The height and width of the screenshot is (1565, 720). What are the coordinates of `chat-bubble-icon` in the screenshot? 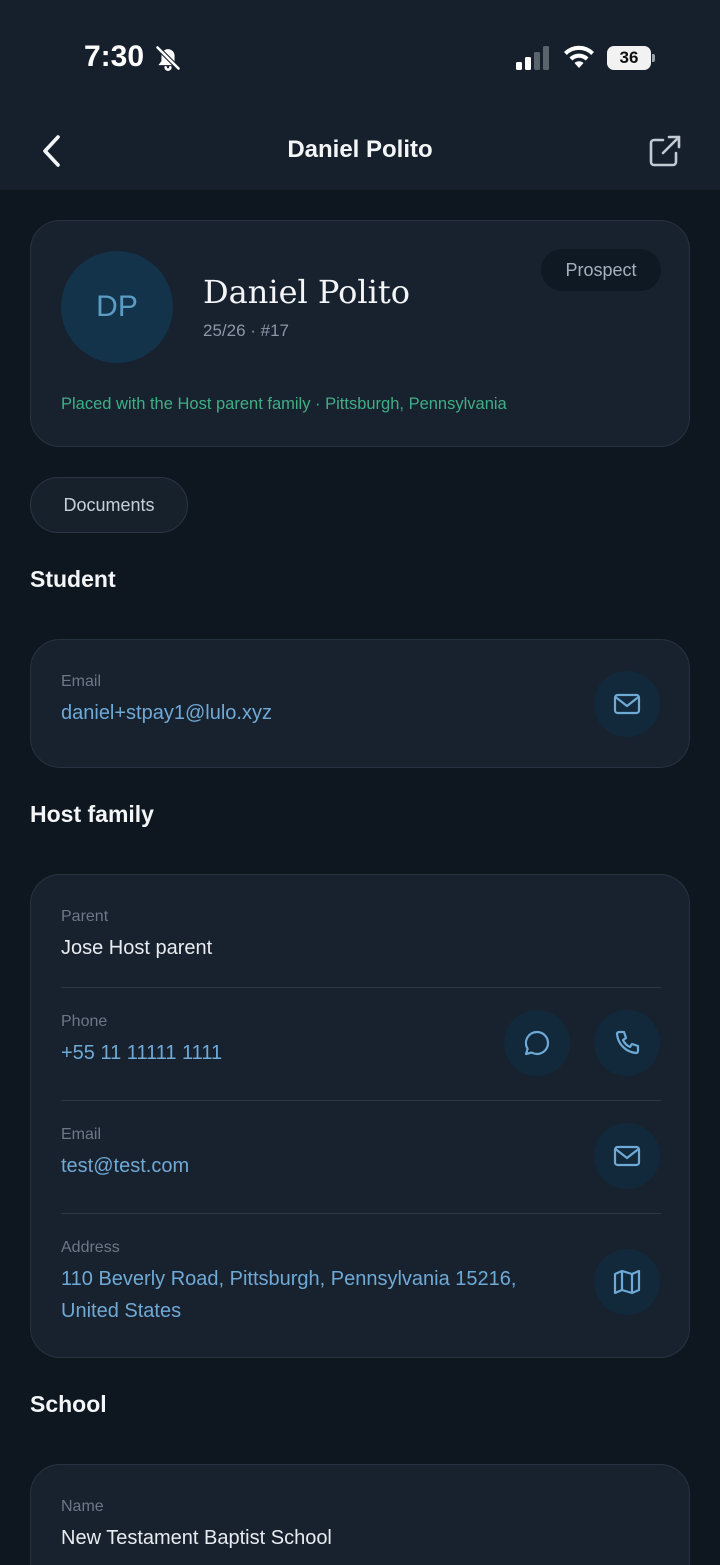 It's located at (537, 1043).